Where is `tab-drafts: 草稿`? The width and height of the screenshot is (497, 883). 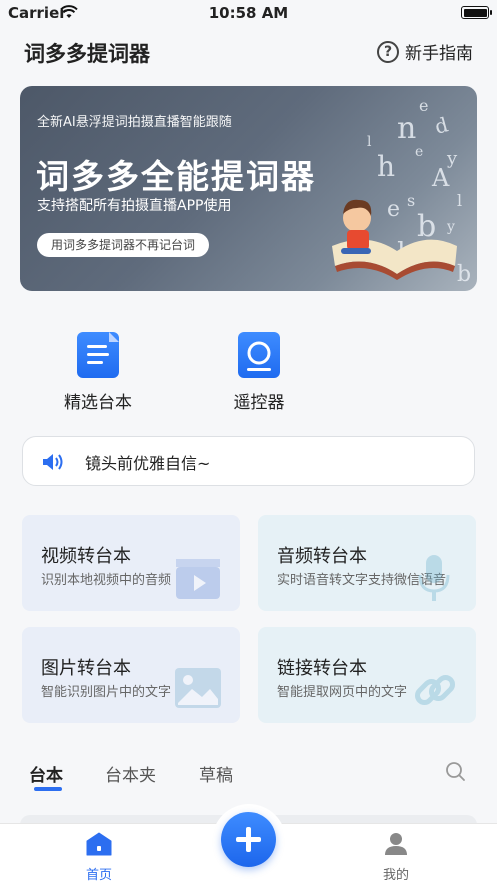 tab-drafts: 草稿 is located at coordinates (216, 773).